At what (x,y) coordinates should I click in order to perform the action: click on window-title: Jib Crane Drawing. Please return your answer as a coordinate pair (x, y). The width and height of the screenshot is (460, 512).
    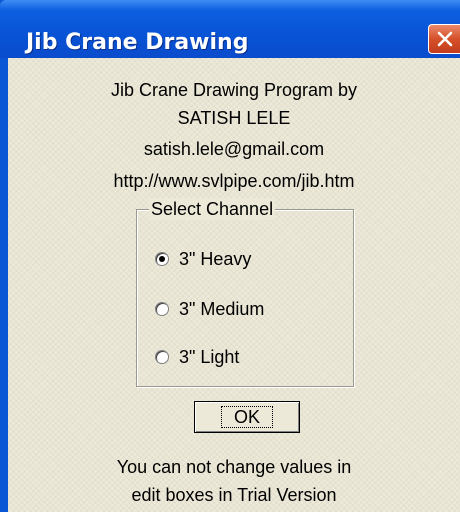
    Looking at the image, I should click on (137, 42).